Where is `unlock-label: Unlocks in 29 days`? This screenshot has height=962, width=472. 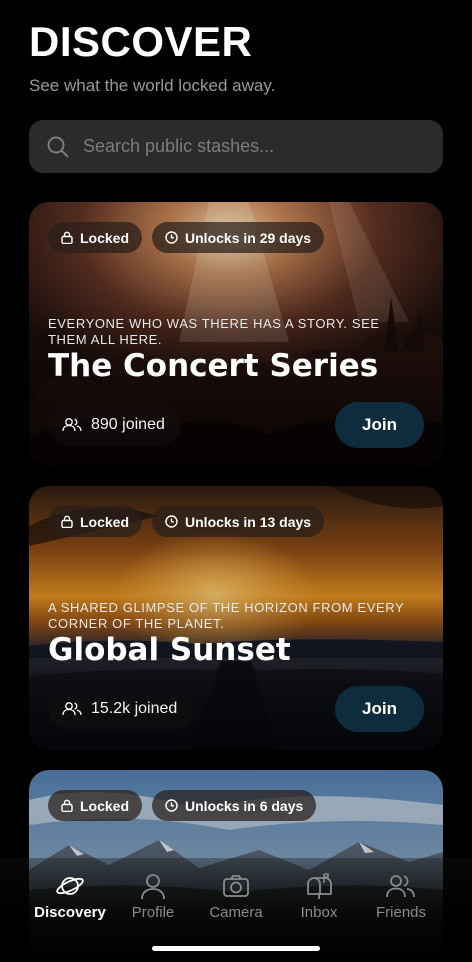 unlock-label: Unlocks in 29 days is located at coordinates (248, 237).